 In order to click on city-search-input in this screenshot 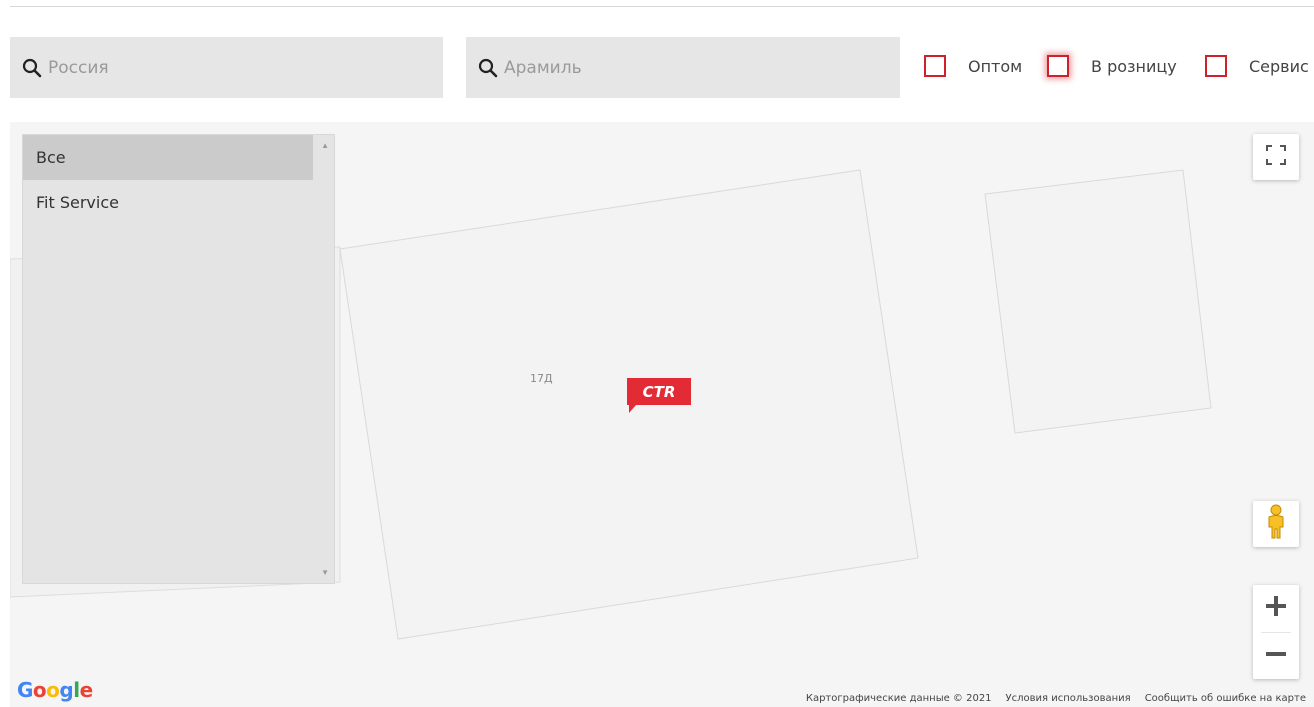, I will do `click(684, 67)`.